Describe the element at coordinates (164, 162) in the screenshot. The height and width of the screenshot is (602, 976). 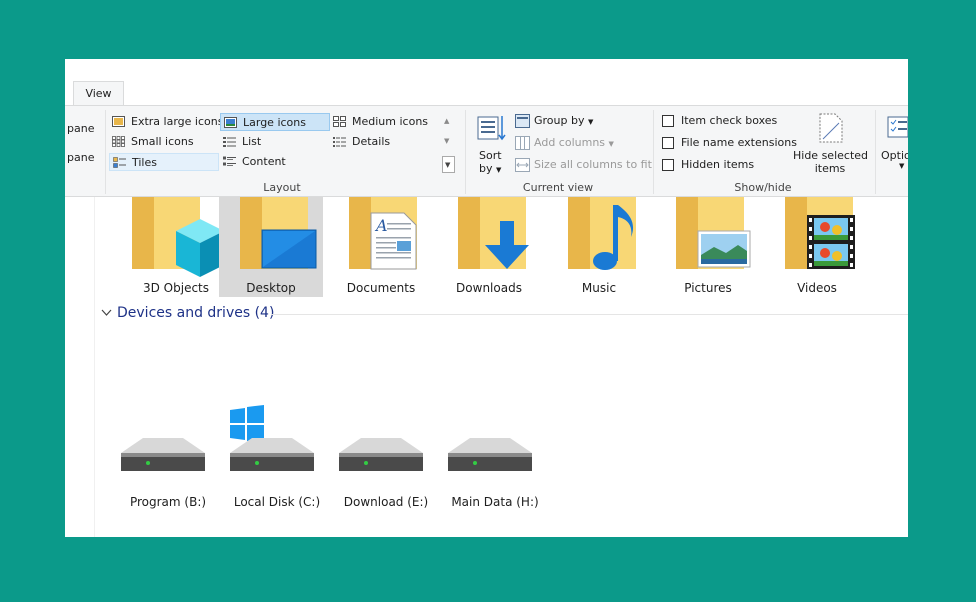
I see `layout-tiles: Tiles` at that location.